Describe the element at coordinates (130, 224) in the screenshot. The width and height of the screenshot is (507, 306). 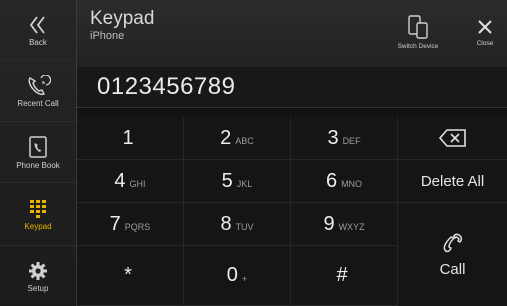
I see `key-7: 7 PQRS` at that location.